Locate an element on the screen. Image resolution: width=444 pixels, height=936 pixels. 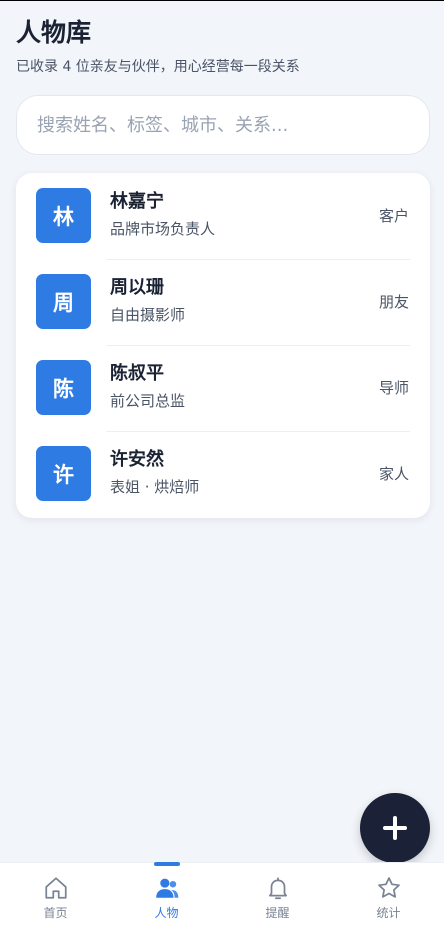
person-name: 林嘉宁 is located at coordinates (137, 201).